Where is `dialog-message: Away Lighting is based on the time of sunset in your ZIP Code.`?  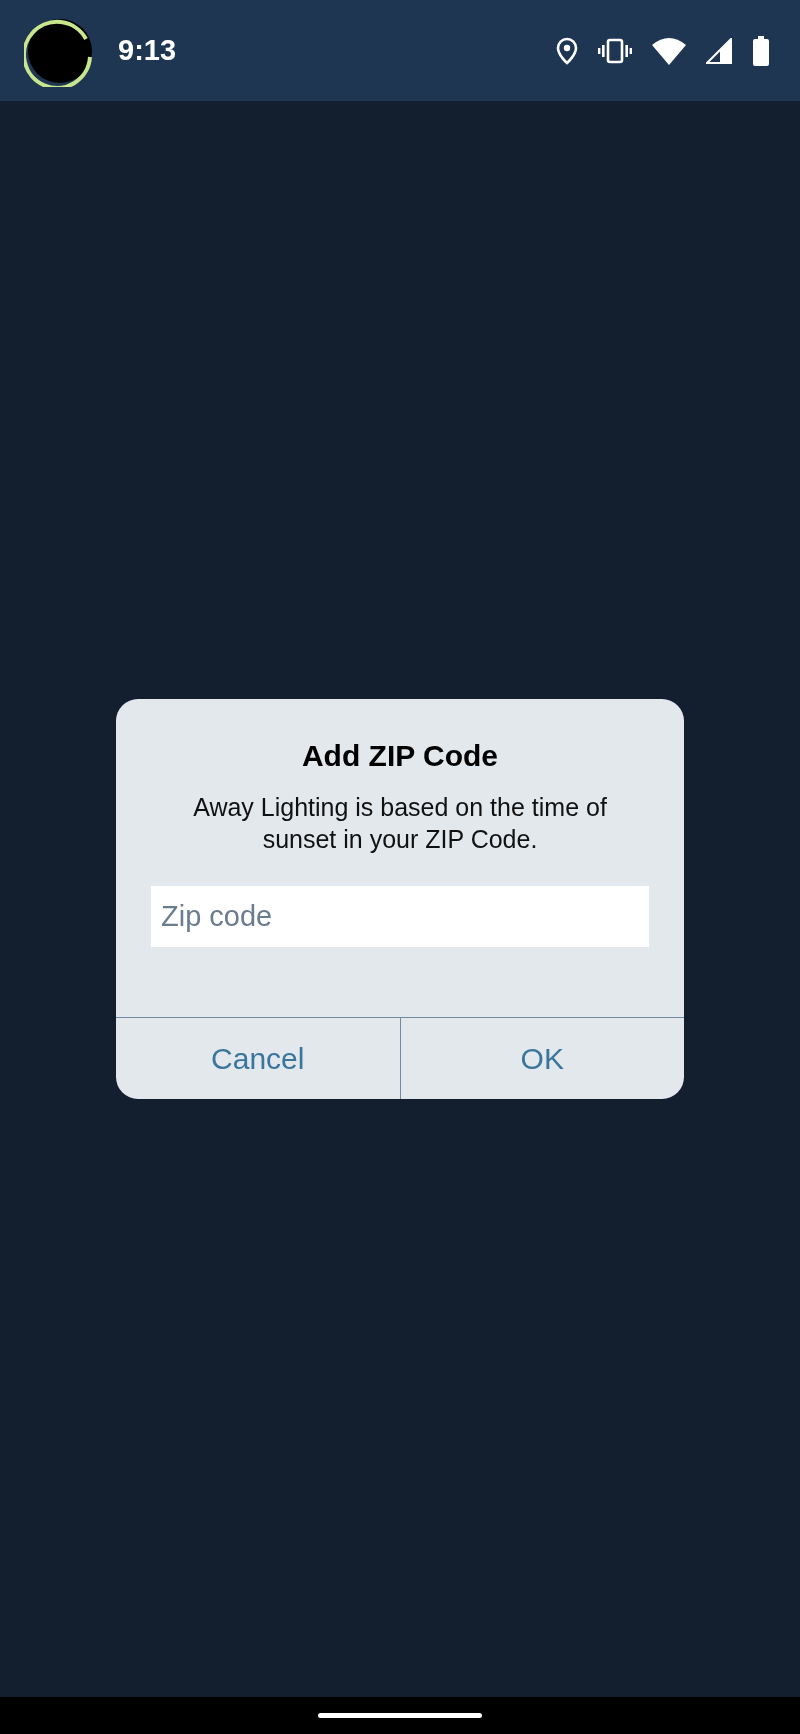
dialog-message: Away Lighting is based on the time of sunset in your ZIP Code. is located at coordinates (400, 823).